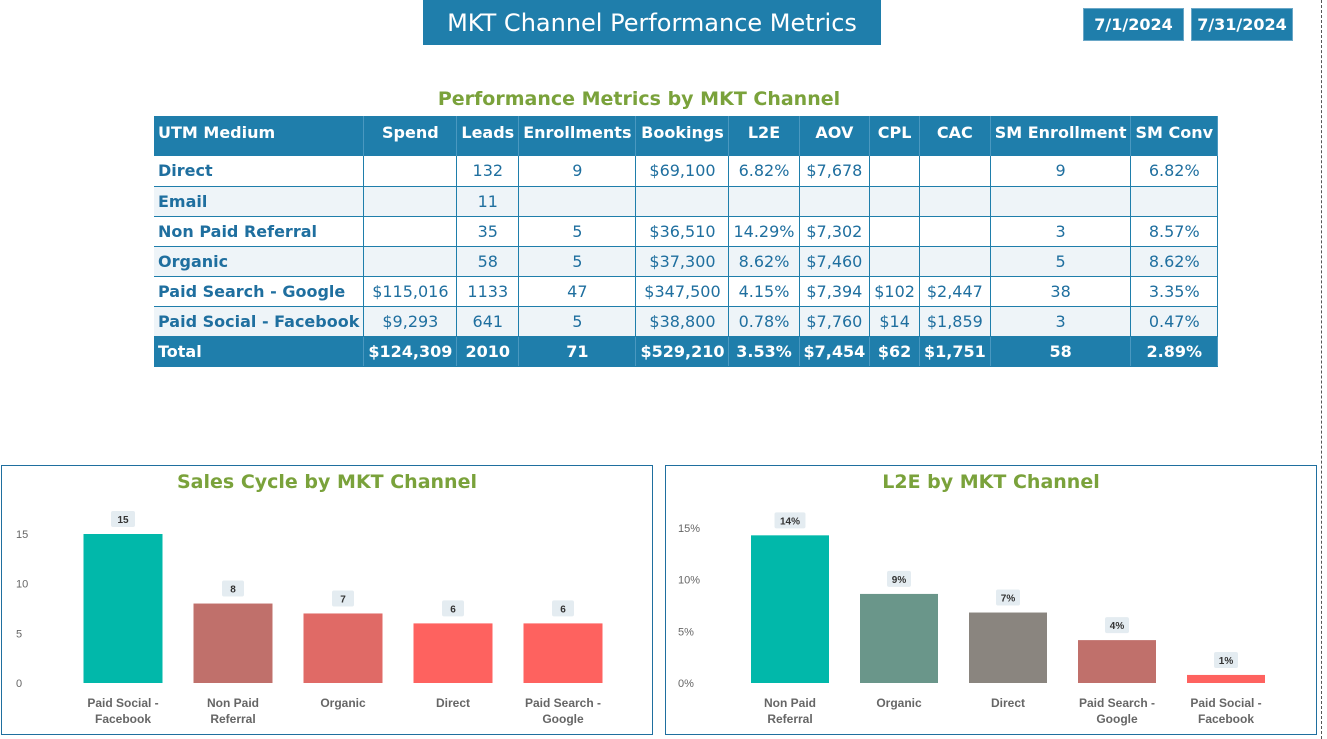 Image resolution: width=1327 pixels, height=739 pixels. I want to click on table-cell: $38,800, so click(682, 321).